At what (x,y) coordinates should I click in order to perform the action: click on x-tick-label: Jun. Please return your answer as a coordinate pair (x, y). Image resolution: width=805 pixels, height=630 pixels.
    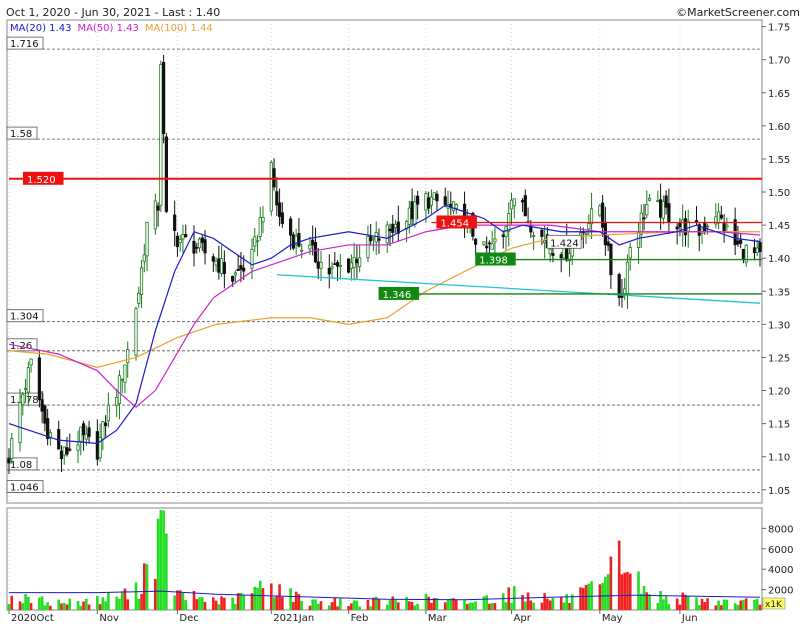
    Looking at the image, I should click on (689, 618).